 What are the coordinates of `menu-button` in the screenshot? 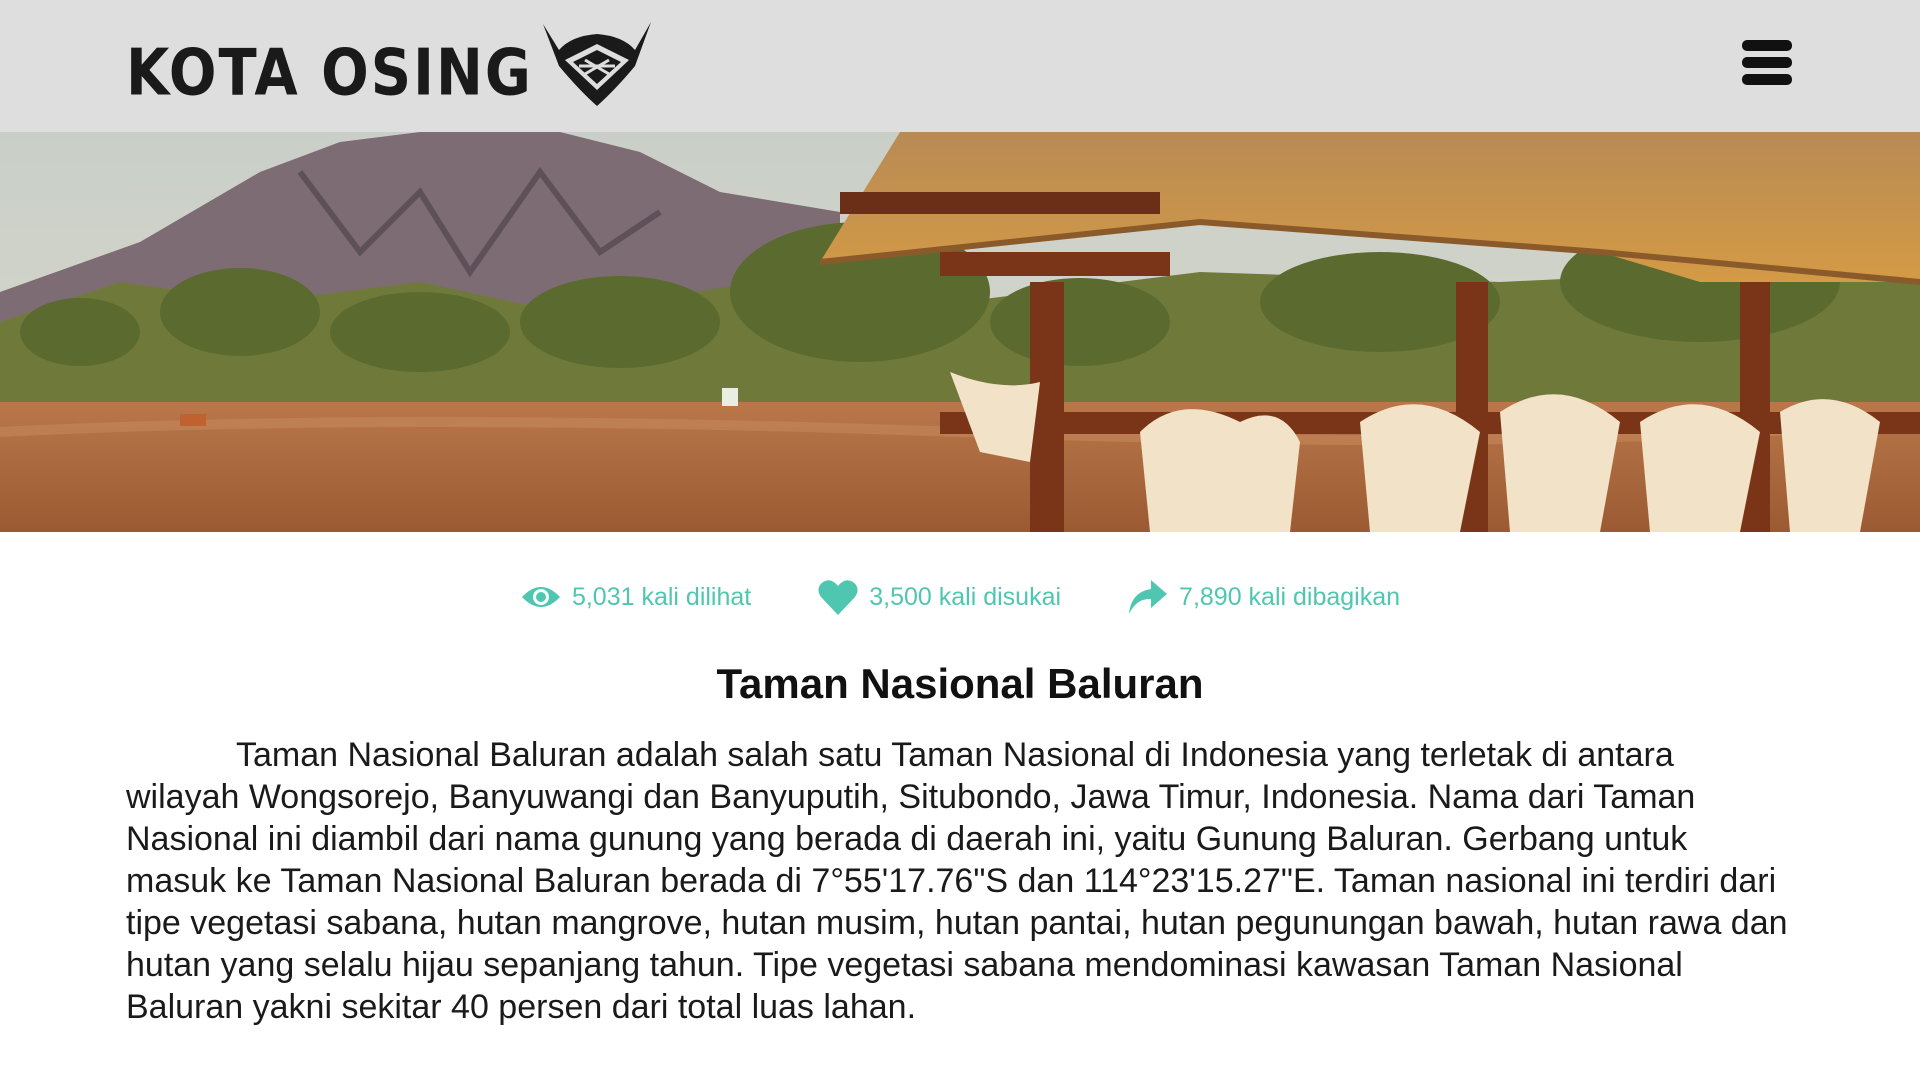 It's located at (1769, 64).